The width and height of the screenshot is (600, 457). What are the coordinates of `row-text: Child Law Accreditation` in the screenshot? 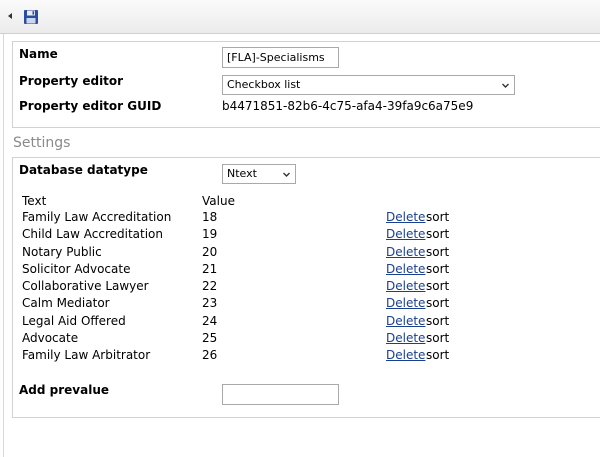 It's located at (92, 234).